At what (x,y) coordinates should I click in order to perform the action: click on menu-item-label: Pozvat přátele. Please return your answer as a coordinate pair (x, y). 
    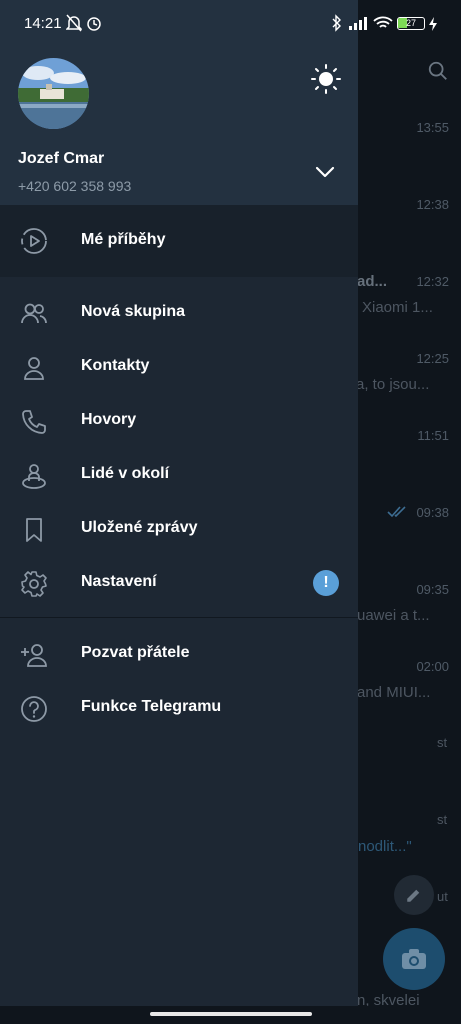
    Looking at the image, I should click on (135, 652).